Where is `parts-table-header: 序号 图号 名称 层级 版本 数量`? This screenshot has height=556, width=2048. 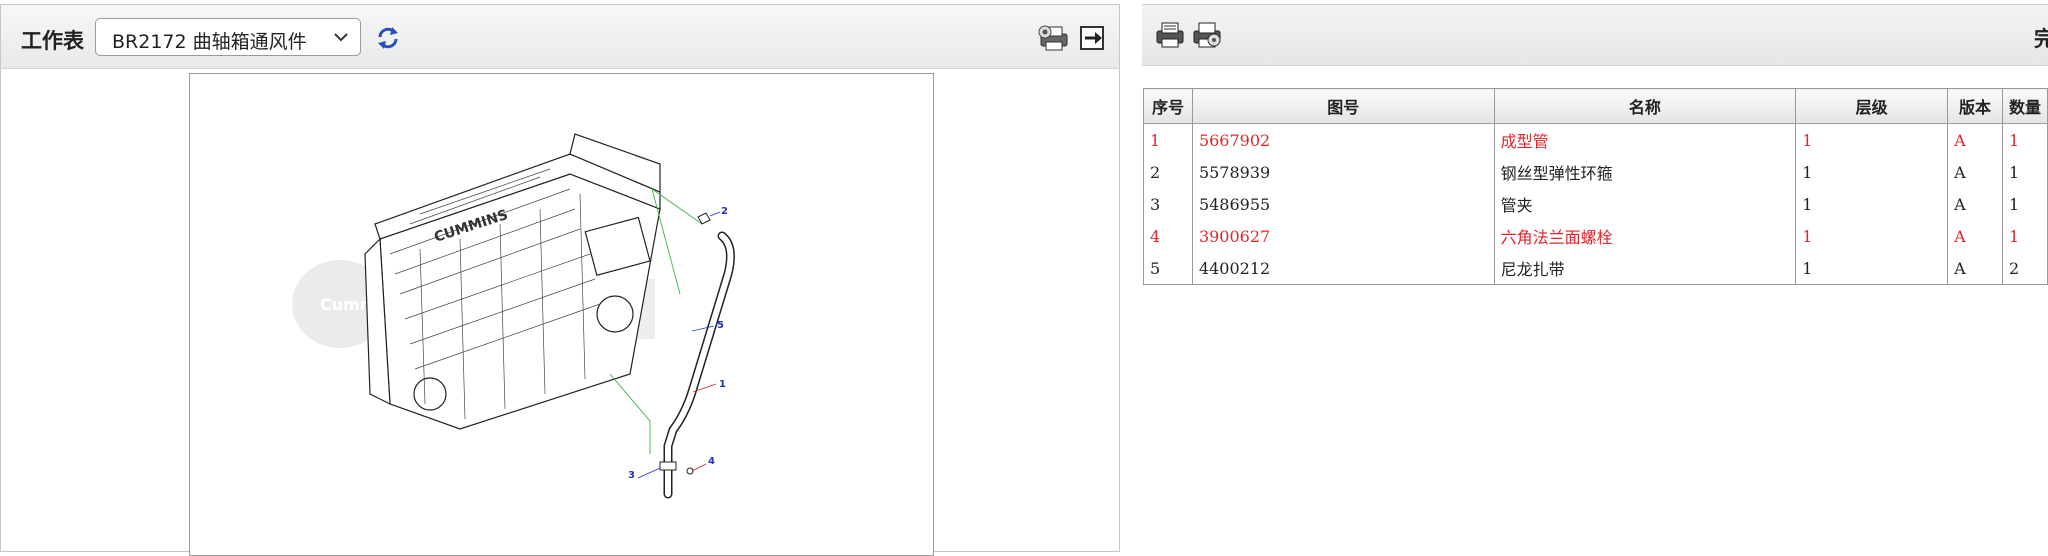 parts-table-header: 序号 图号 名称 层级 版本 数量 is located at coordinates (1595, 106).